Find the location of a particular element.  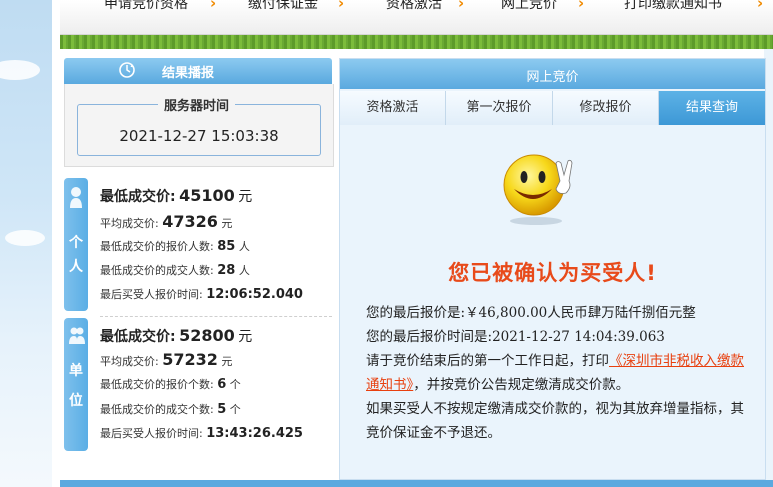

server-time-label: 服务器时间 is located at coordinates (197, 104).